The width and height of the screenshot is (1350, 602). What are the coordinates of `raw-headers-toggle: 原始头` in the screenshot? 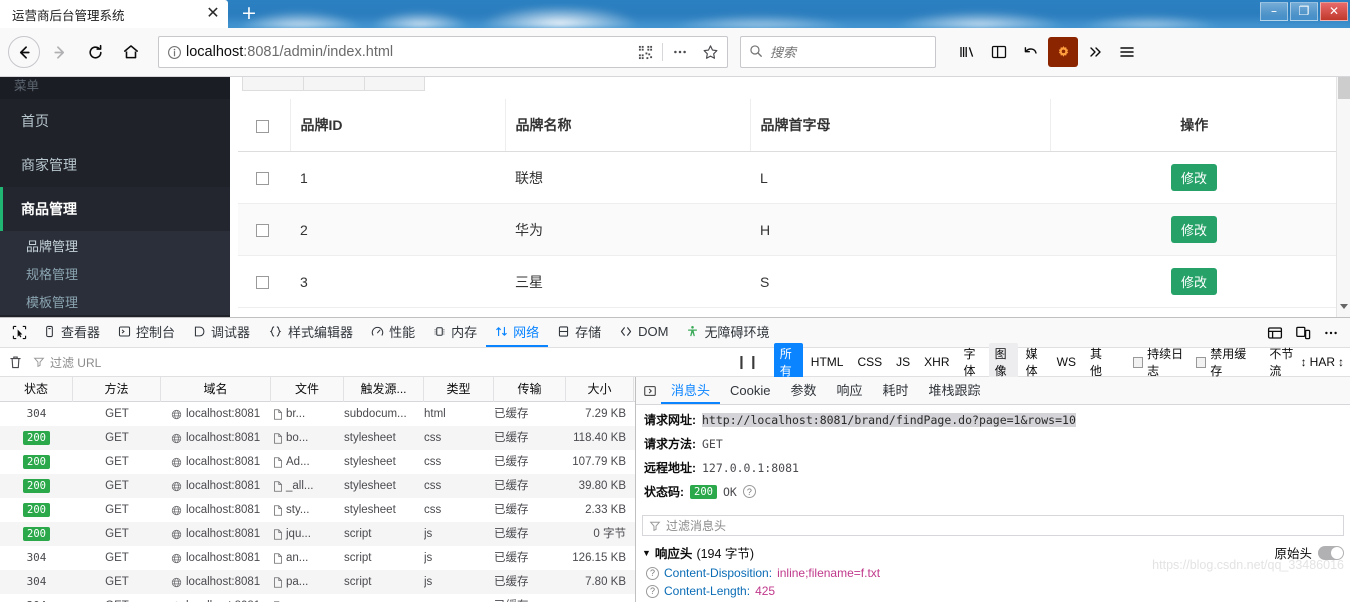 It's located at (1309, 552).